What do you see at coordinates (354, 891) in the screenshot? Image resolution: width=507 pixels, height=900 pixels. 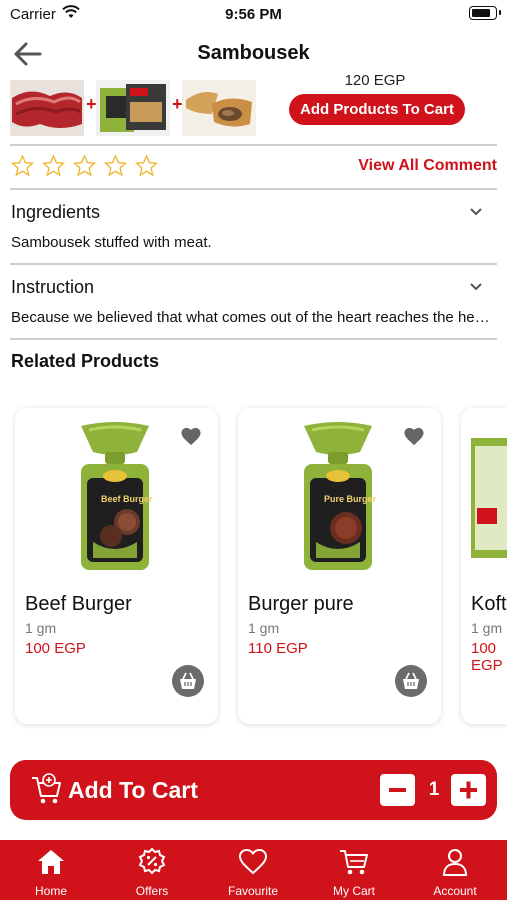 I see `tab-label: My Cart` at bounding box center [354, 891].